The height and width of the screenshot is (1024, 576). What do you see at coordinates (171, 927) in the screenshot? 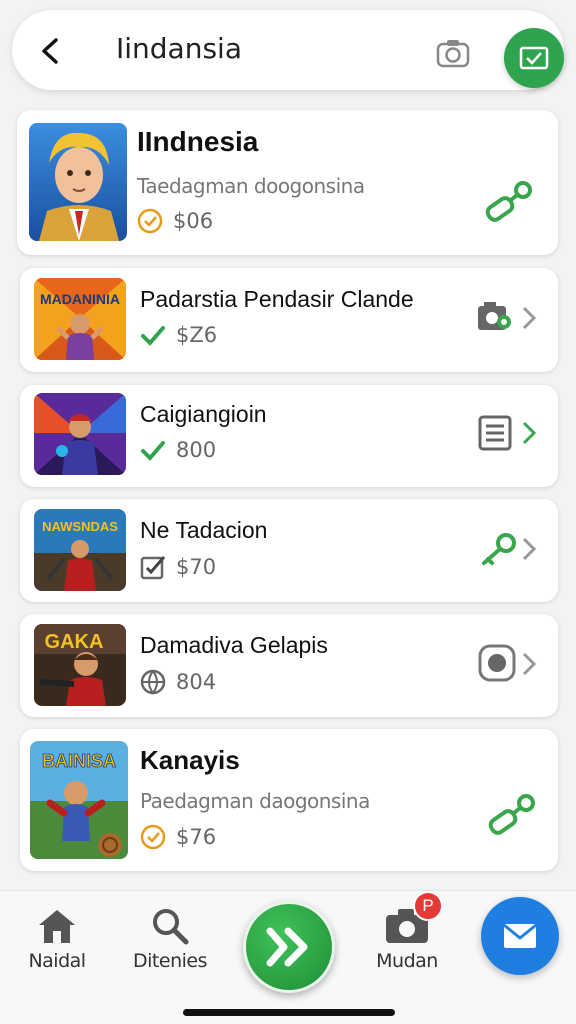
I see `search-icon` at bounding box center [171, 927].